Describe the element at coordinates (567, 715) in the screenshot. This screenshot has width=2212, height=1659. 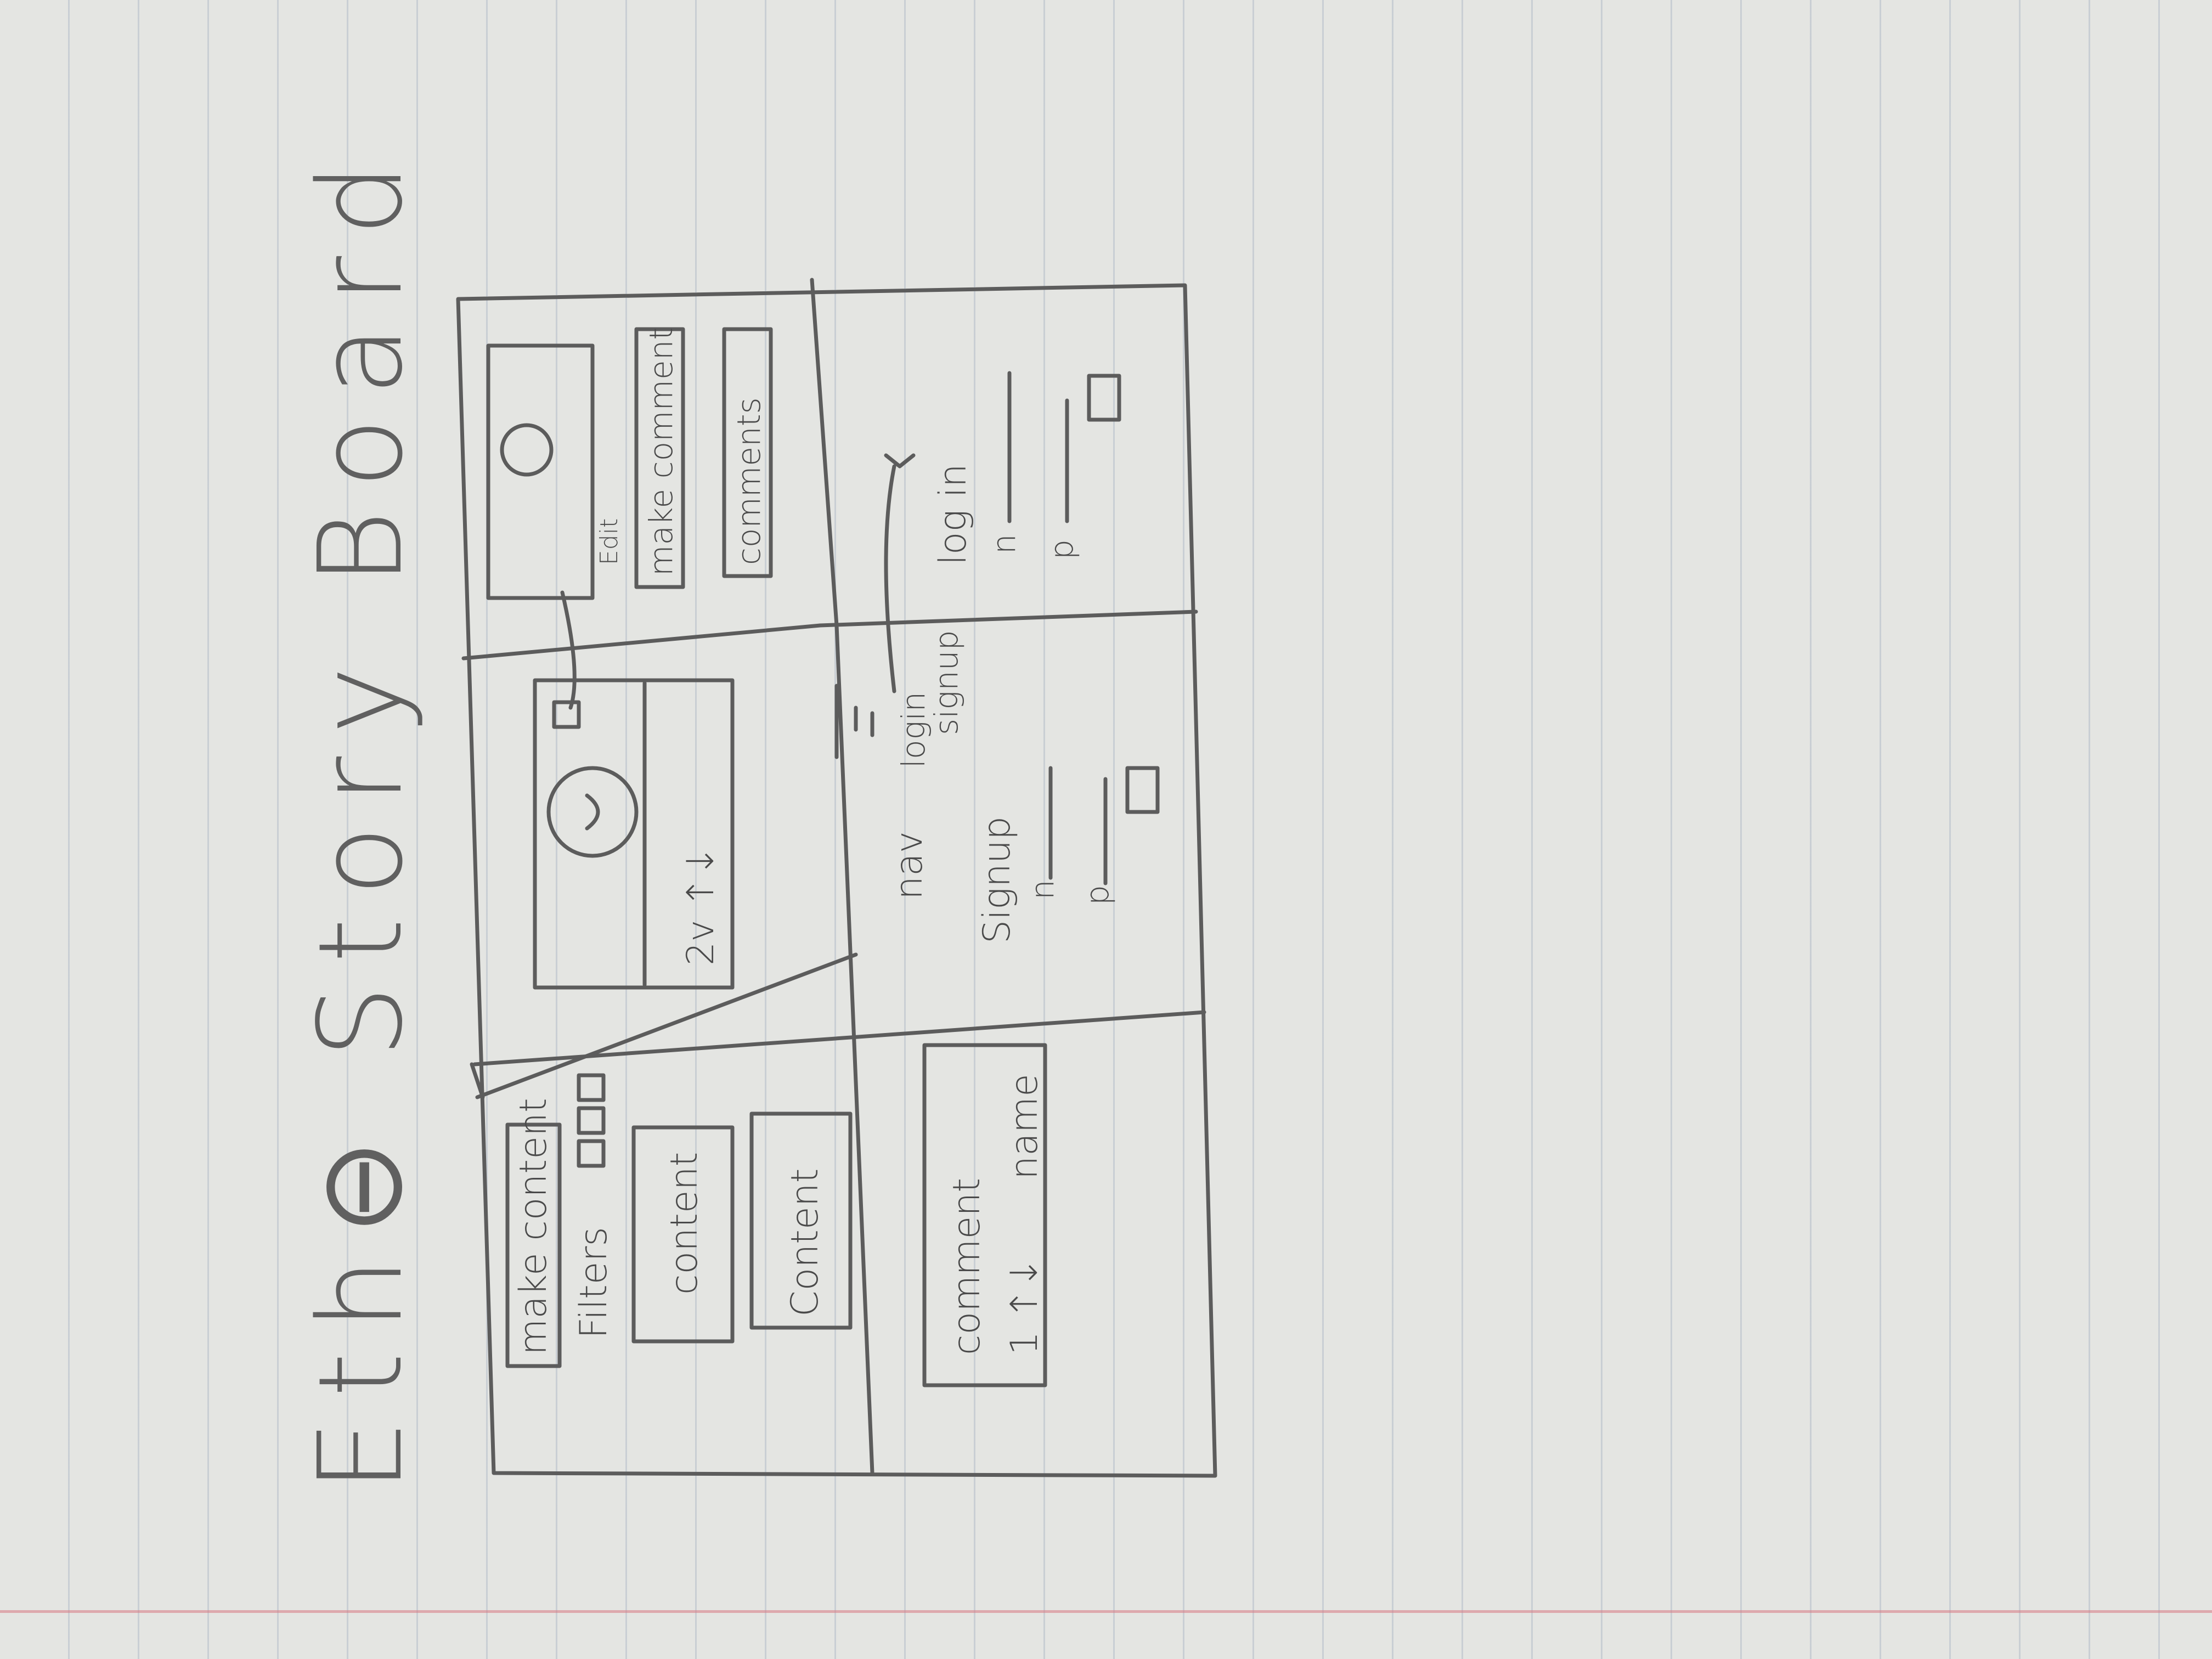
I see `expand-icon` at that location.